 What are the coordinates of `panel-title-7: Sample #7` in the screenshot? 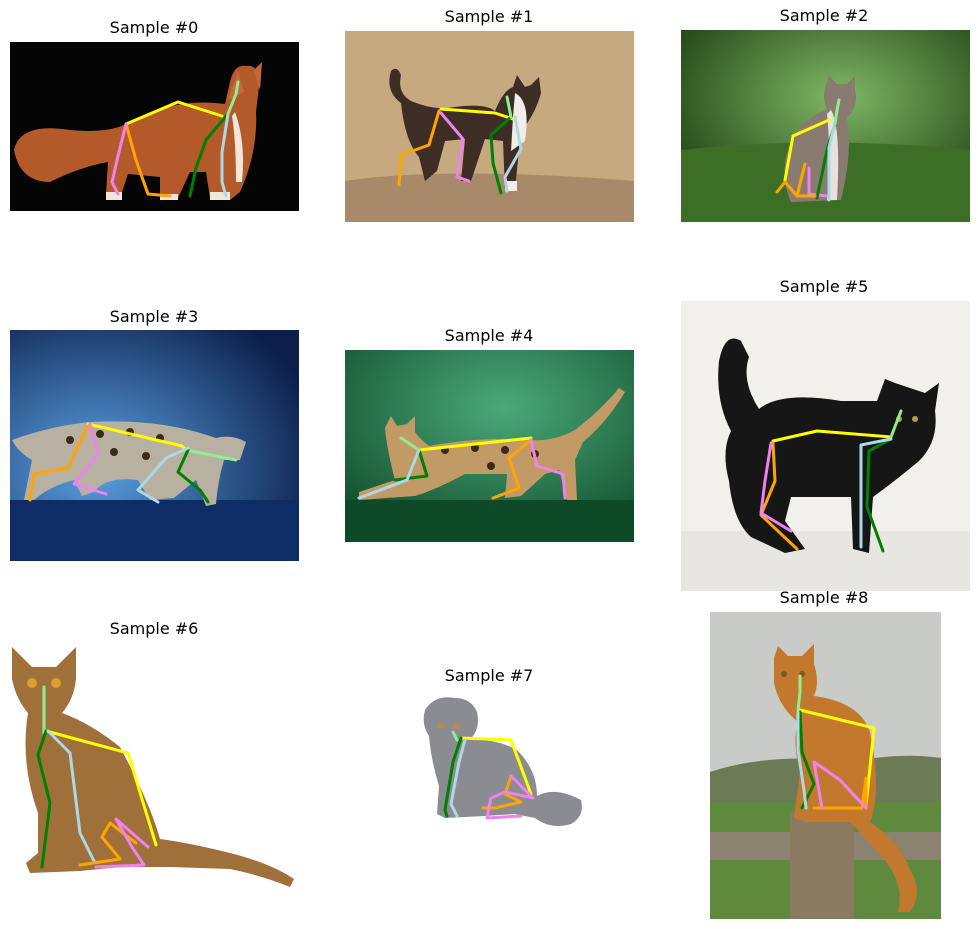 It's located at (489, 675).